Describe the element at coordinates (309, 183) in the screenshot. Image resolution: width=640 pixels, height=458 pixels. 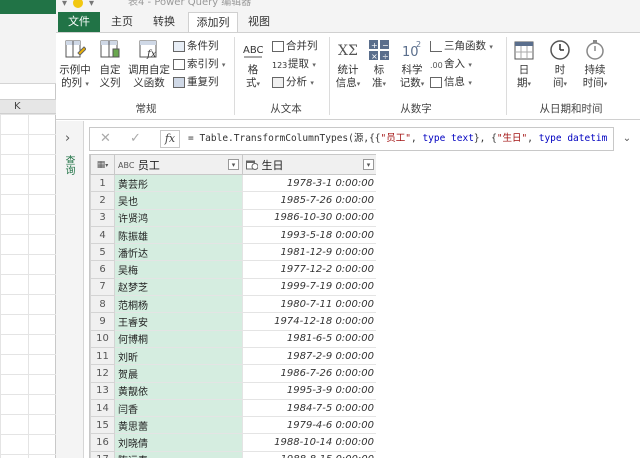
I see `birthday-cell: 1978-3-1 0:00:00` at that location.